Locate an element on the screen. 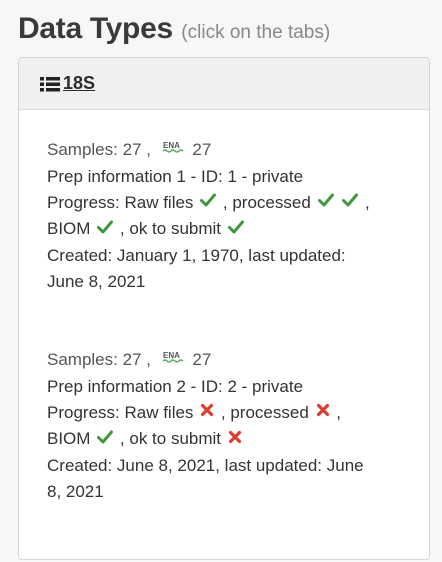 Image resolution: width=442 pixels, height=562 pixels. tab-18s: 18S is located at coordinates (67, 83).